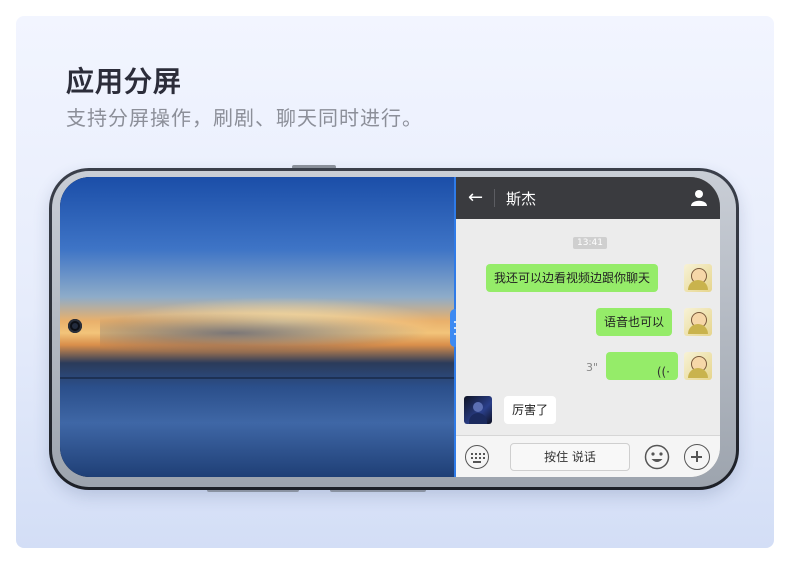 The image size is (790, 564). Describe the element at coordinates (634, 322) in the screenshot. I see `message-bubble: 语音也可以` at that location.